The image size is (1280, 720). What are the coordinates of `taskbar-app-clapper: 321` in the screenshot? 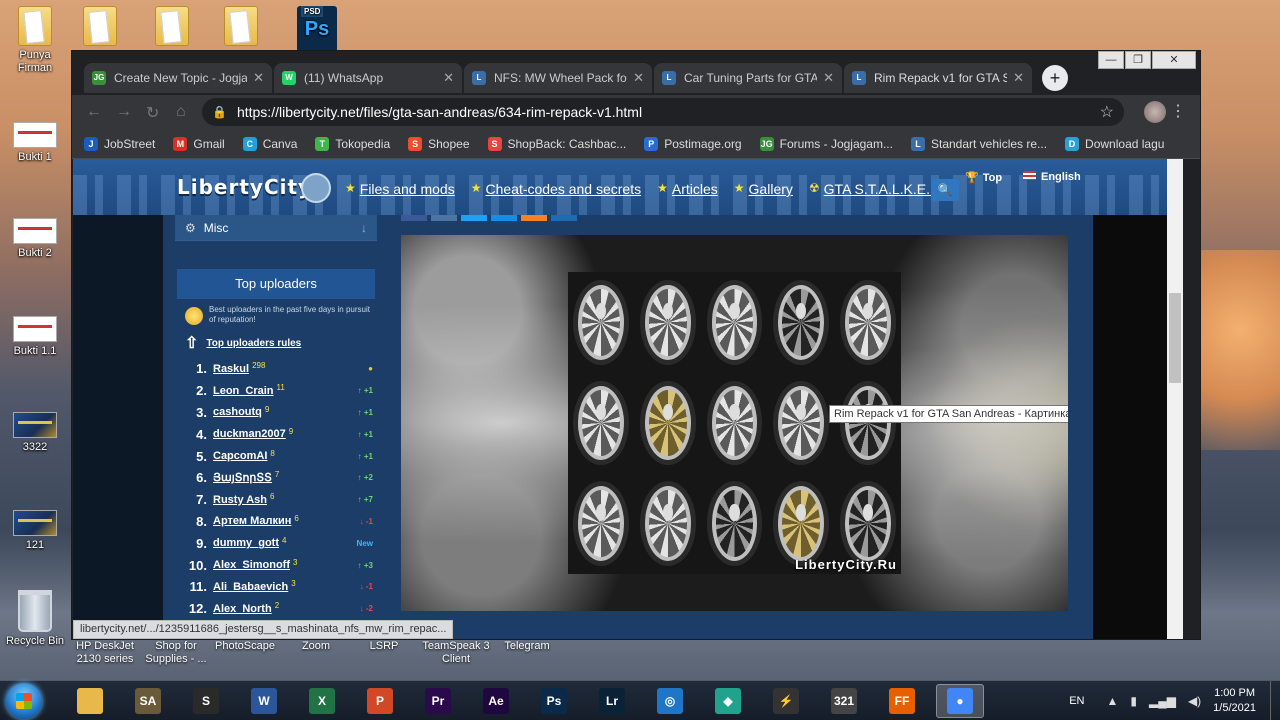 It's located at (844, 701).